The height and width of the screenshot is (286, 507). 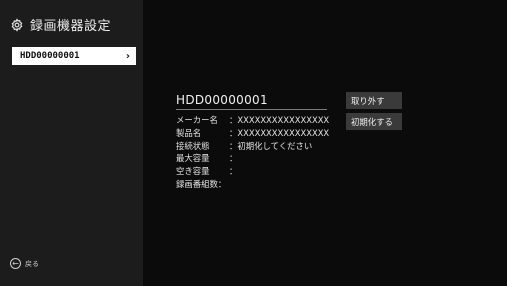 I want to click on info-label: 最大容量, so click(x=193, y=158).